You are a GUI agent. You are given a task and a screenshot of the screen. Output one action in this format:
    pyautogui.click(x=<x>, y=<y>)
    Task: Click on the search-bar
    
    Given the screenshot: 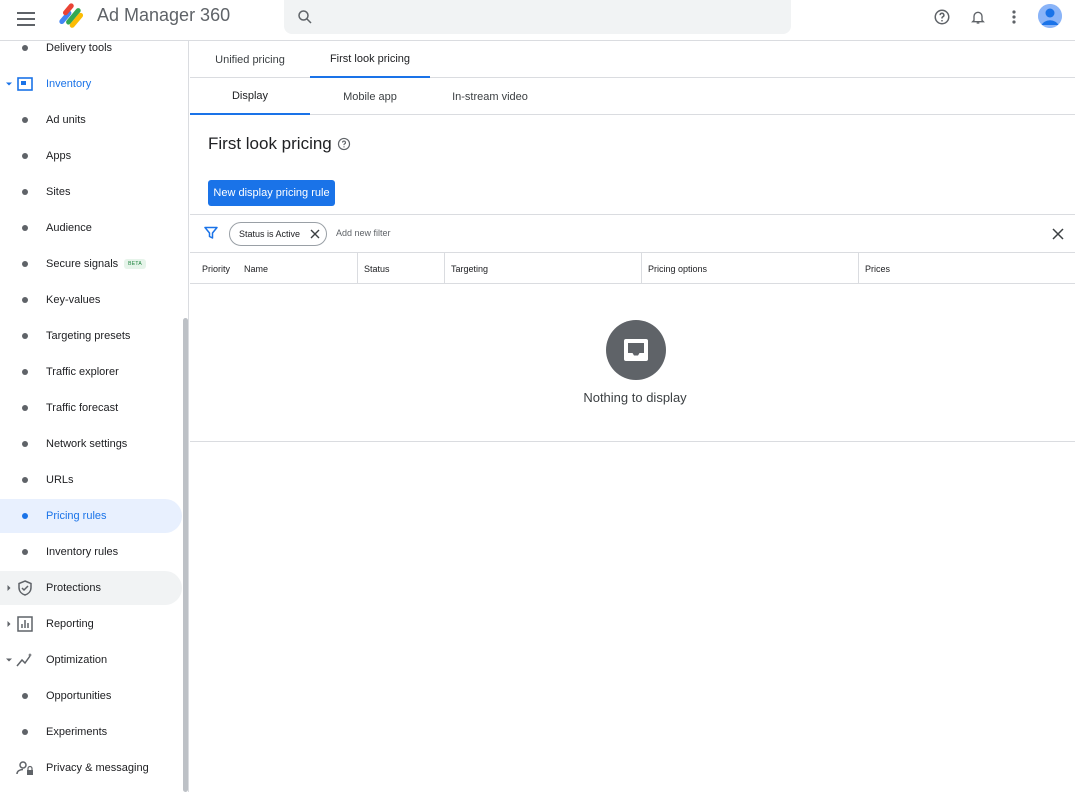 What is the action you would take?
    pyautogui.click(x=537, y=17)
    